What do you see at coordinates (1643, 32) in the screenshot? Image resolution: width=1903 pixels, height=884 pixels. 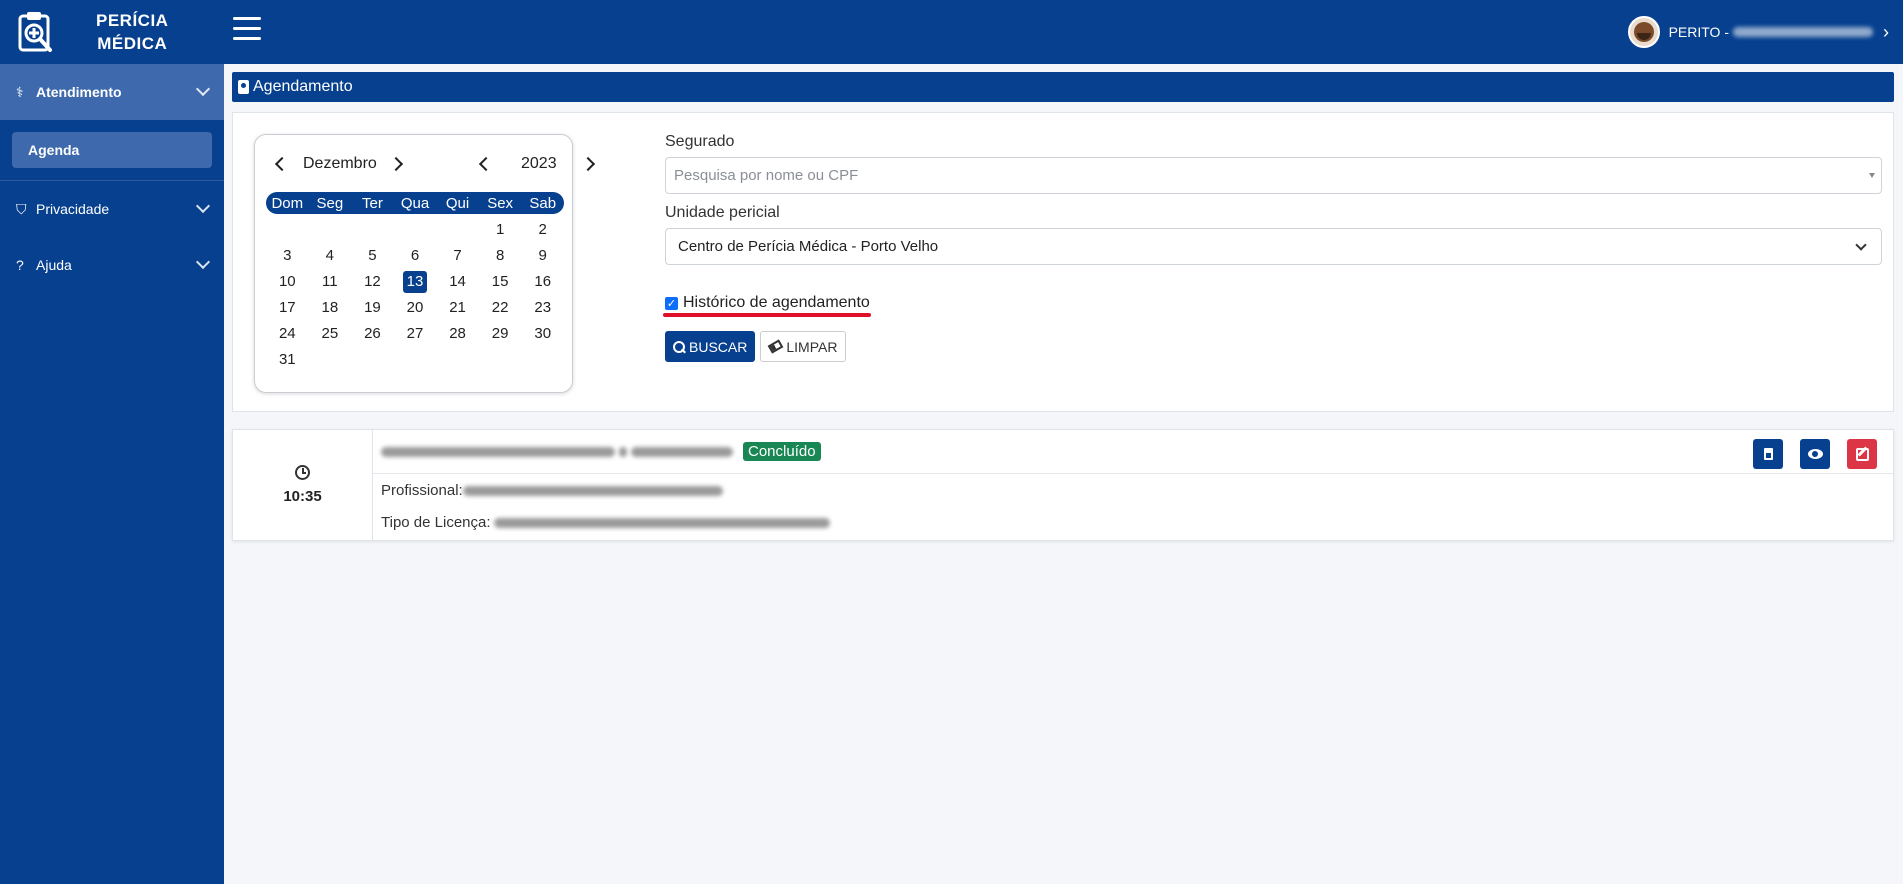 I see `avatar` at bounding box center [1643, 32].